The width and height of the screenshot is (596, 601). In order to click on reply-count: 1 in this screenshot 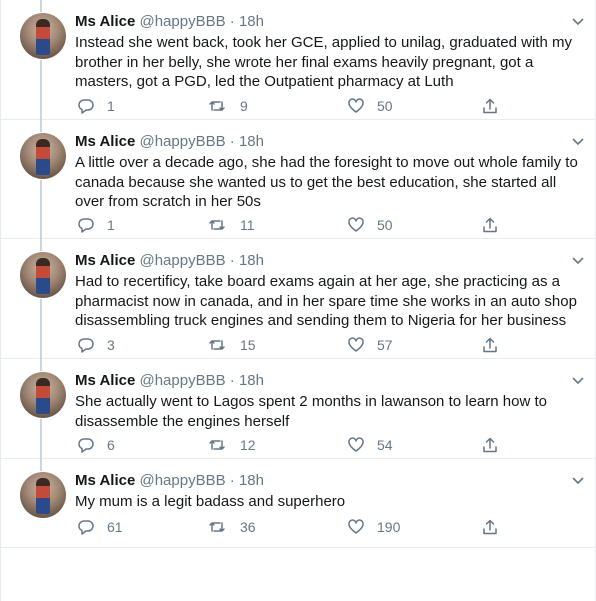, I will do `click(111, 106)`.